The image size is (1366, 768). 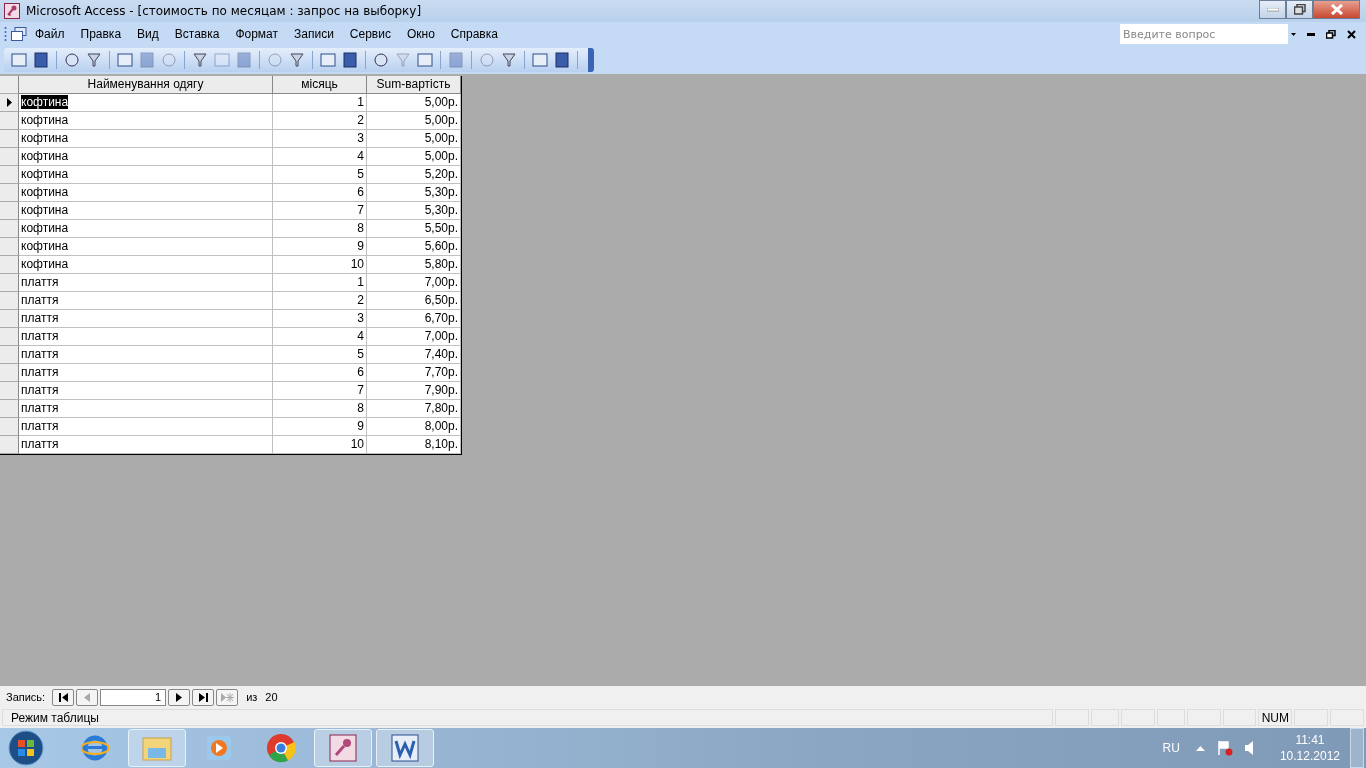 I want to click on next-record-button, so click(x=179, y=697).